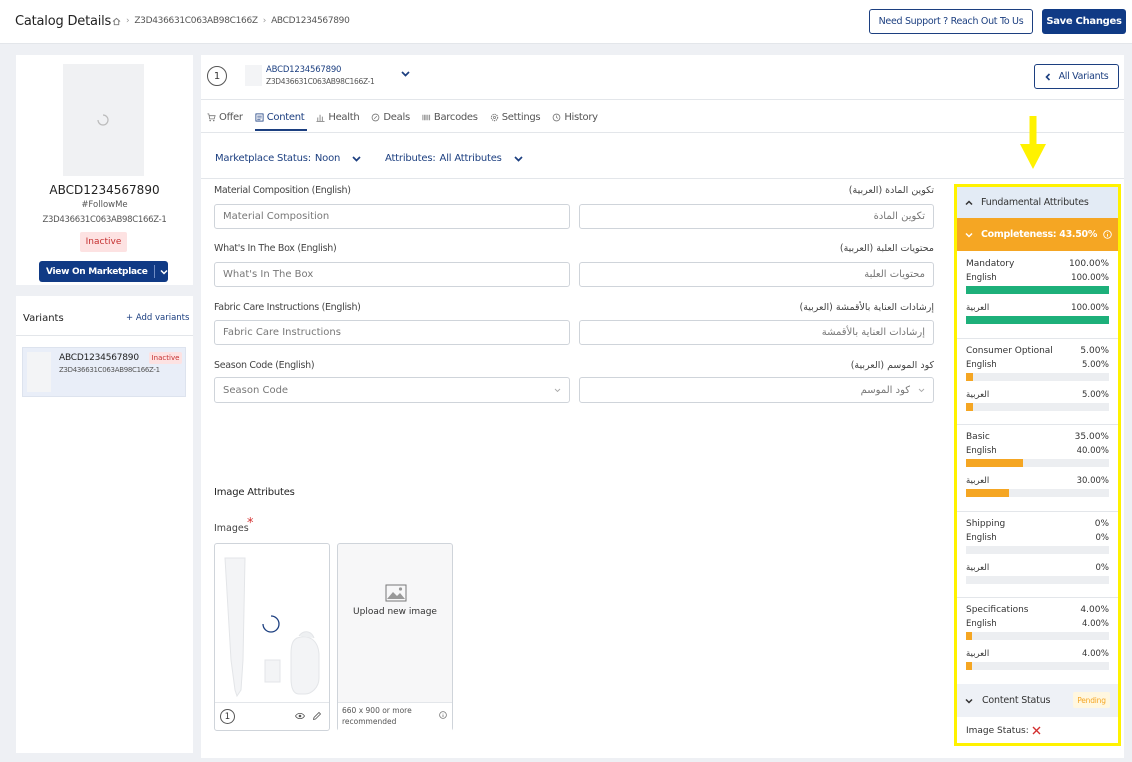  I want to click on view-on-marketplace-button: View On Marketplace, so click(103, 271).